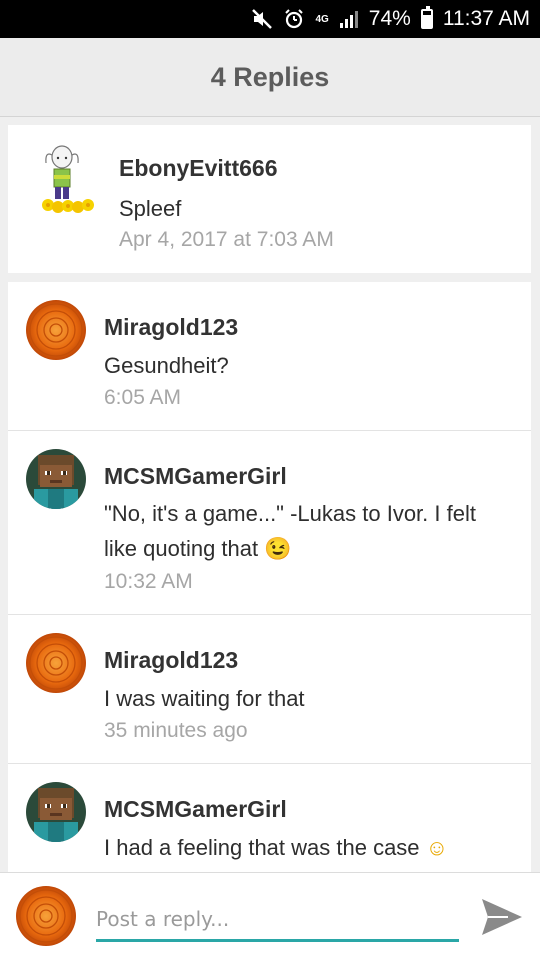  I want to click on page-title: 4 Replies, so click(270, 76).